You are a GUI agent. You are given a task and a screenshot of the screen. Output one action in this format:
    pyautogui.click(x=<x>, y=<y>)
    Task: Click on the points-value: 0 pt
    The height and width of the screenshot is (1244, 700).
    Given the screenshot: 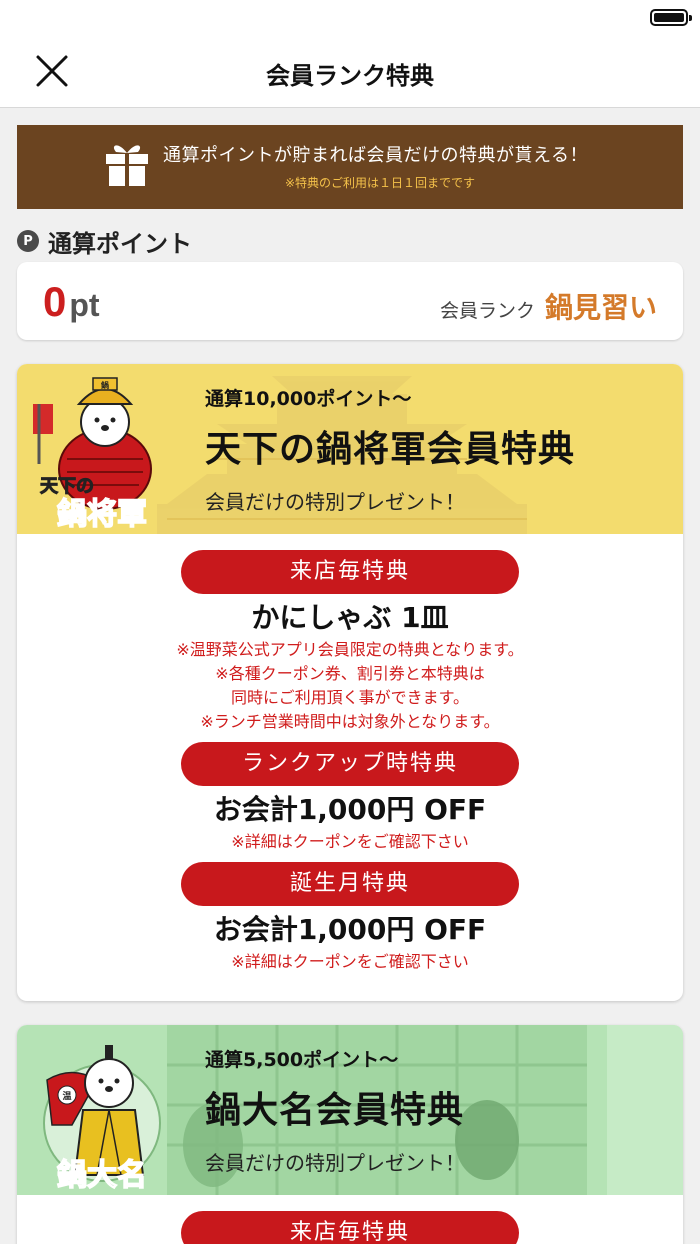 What is the action you would take?
    pyautogui.click(x=71, y=302)
    